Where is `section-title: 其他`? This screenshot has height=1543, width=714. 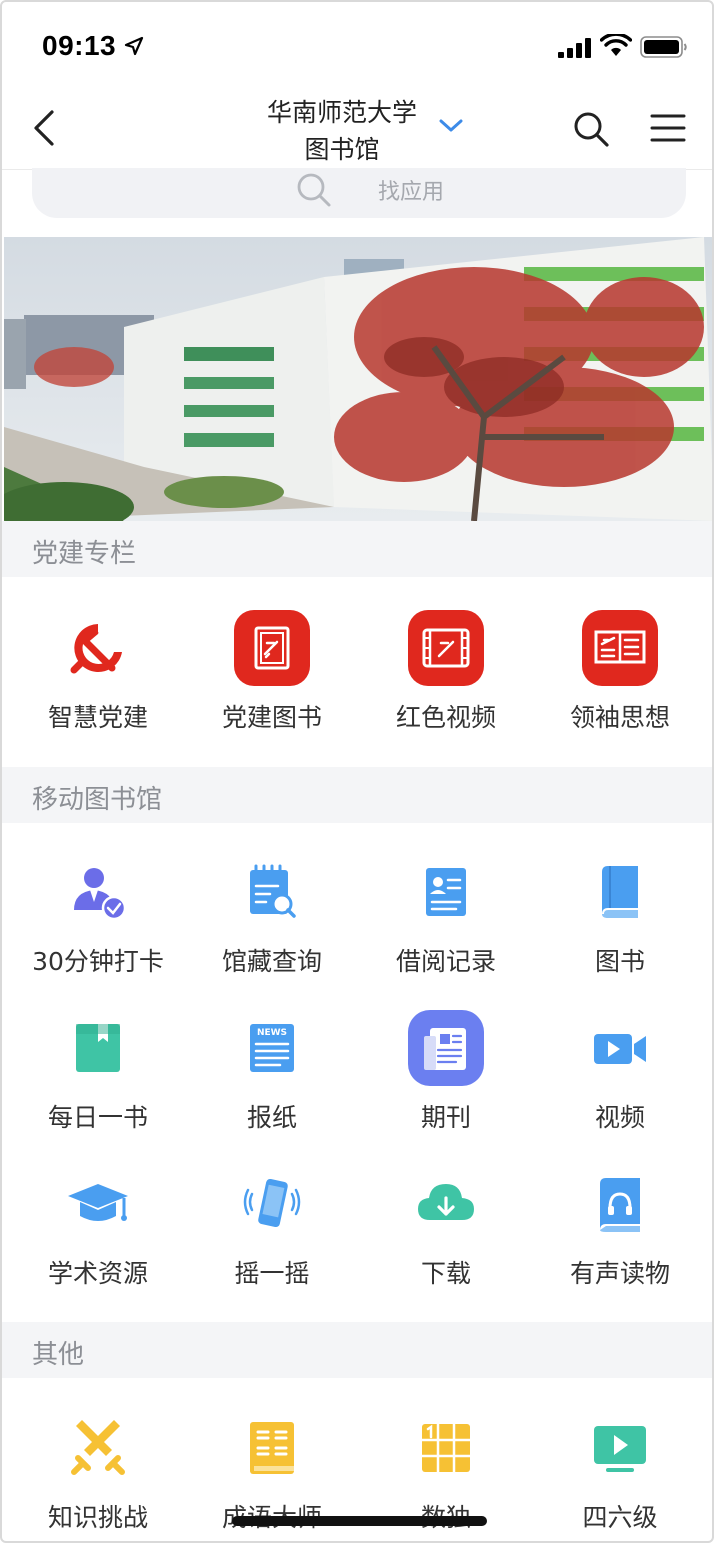 section-title: 其他 is located at coordinates (58, 1355).